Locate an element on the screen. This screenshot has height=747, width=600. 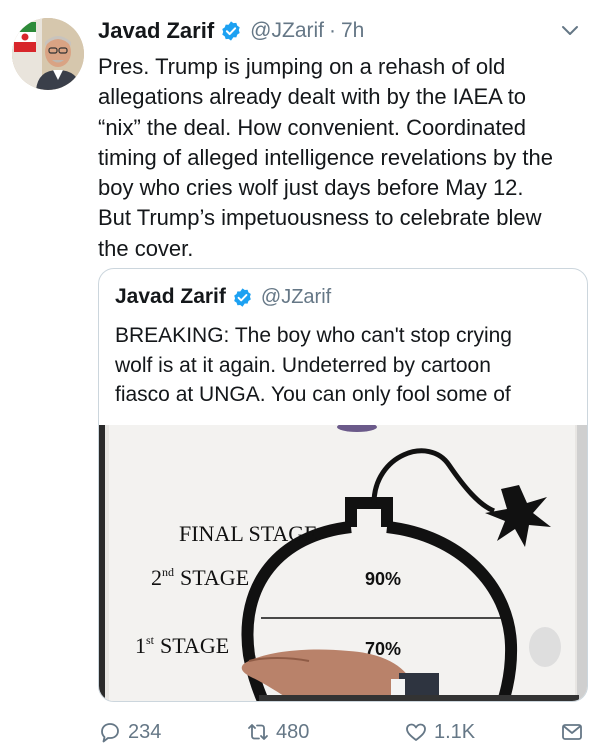
tweet-text-line: the cover. is located at coordinates (146, 248).